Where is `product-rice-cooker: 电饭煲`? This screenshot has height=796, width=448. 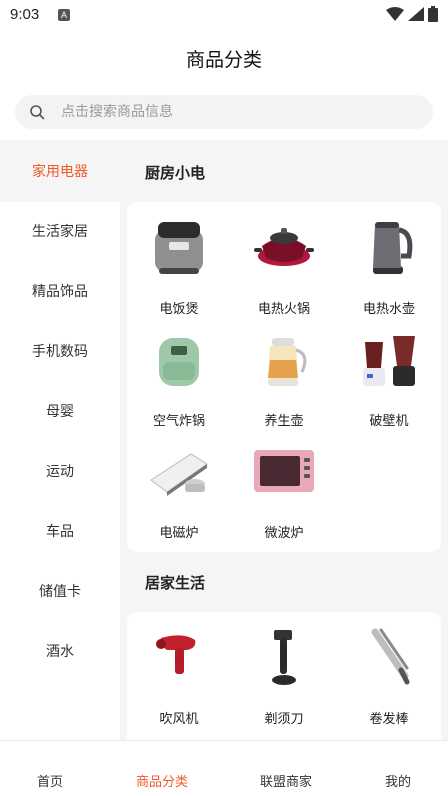
product-rice-cooker: 电饭煲 is located at coordinates (179, 271).